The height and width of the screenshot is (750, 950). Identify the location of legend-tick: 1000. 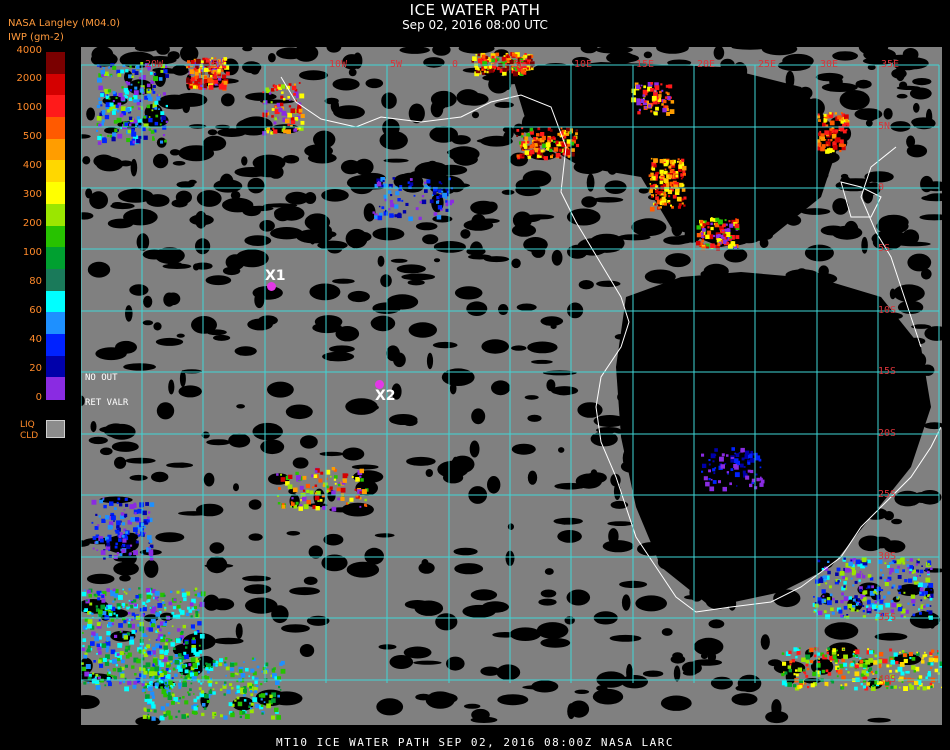
(29, 107).